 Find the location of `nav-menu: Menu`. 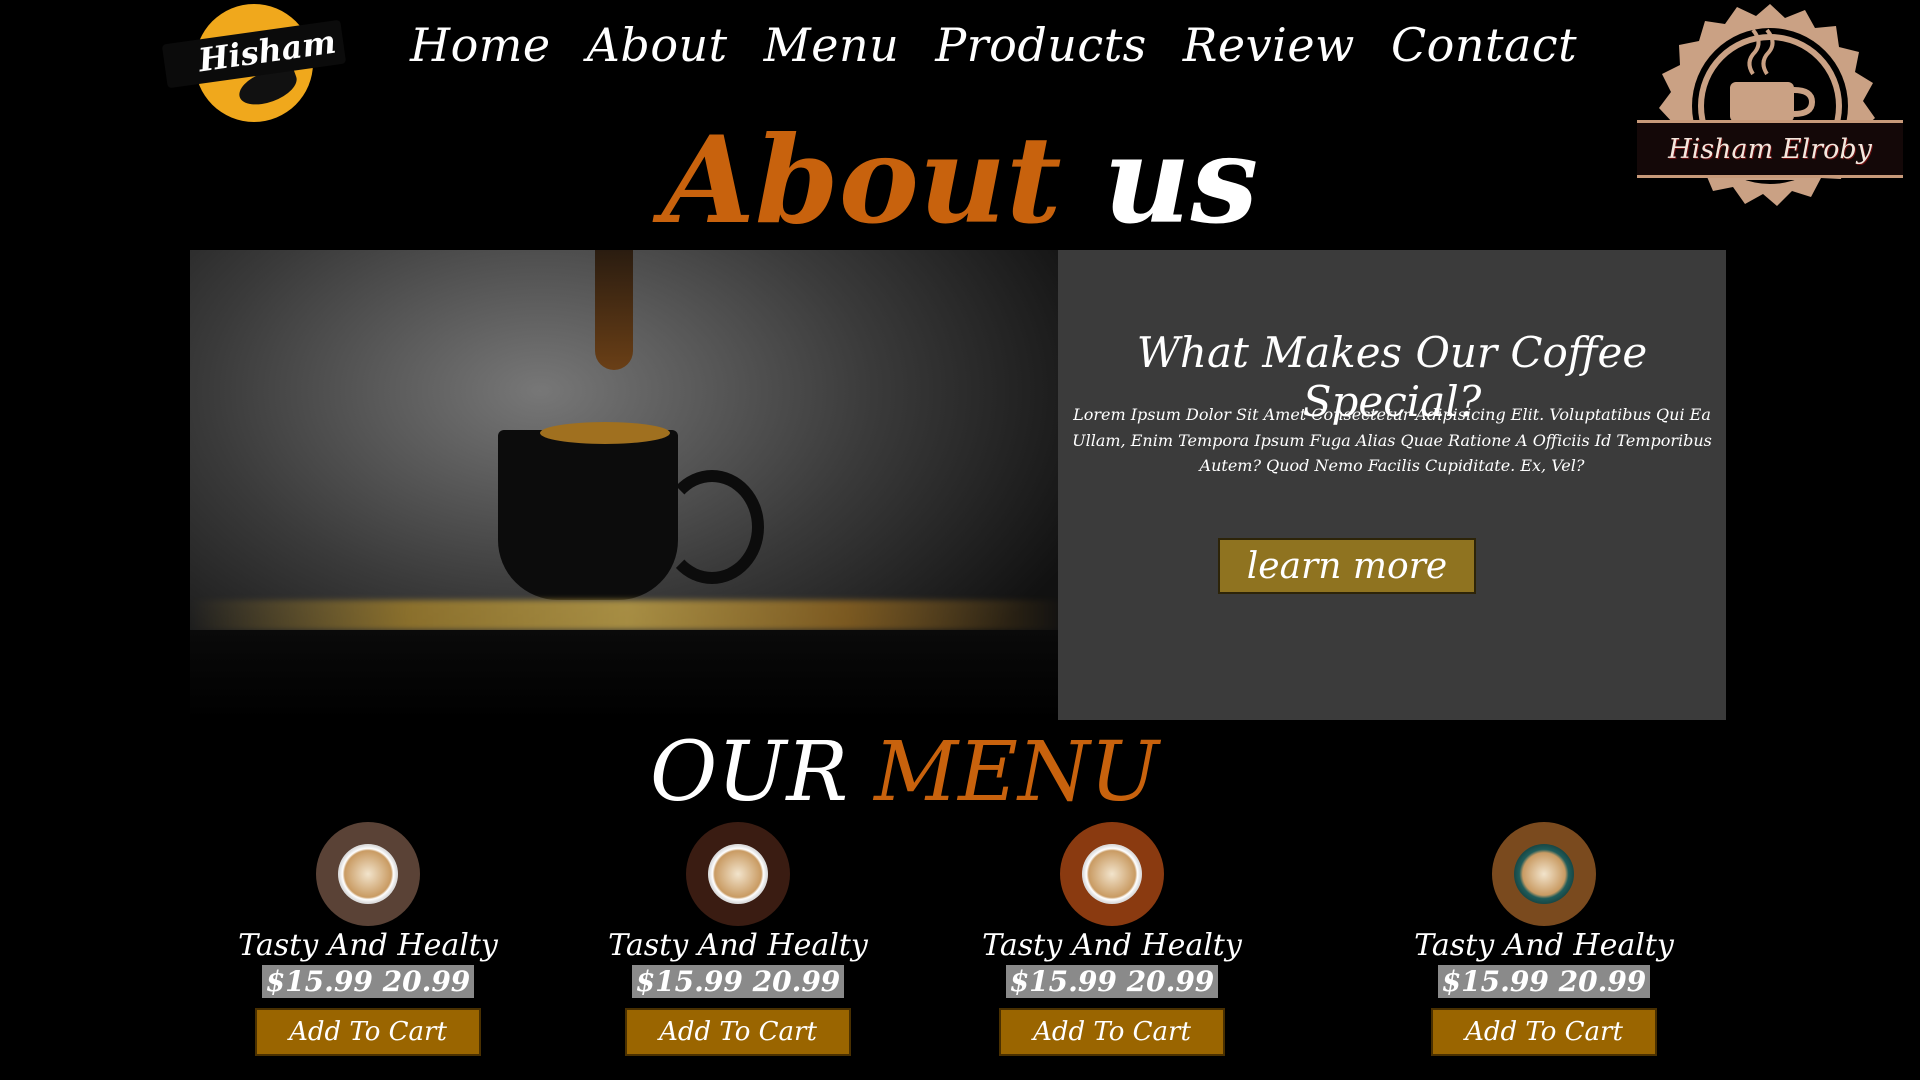

nav-menu: Menu is located at coordinates (832, 45).